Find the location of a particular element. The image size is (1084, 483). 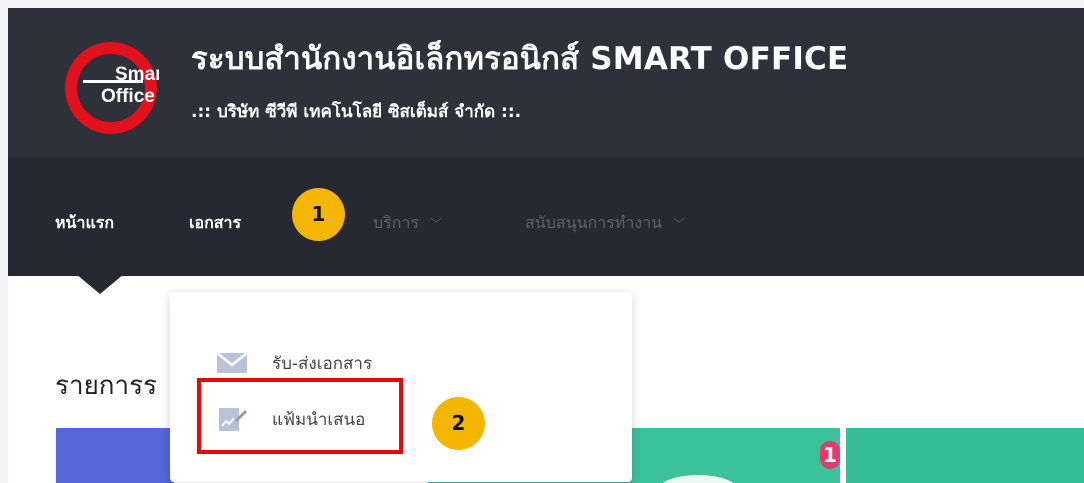

count-badge: 1 is located at coordinates (830, 455).